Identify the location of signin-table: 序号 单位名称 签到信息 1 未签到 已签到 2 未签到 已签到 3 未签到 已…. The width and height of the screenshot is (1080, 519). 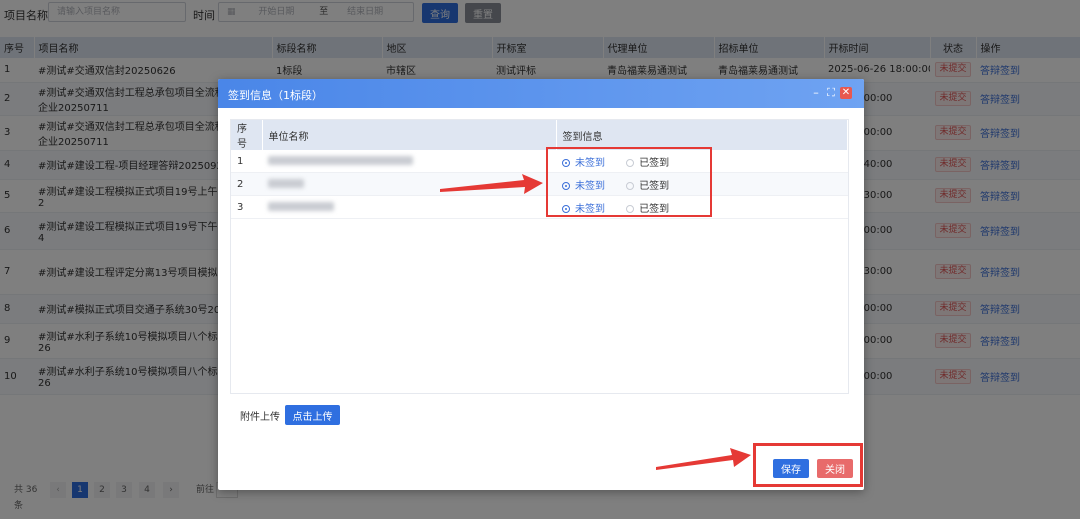
(539, 169).